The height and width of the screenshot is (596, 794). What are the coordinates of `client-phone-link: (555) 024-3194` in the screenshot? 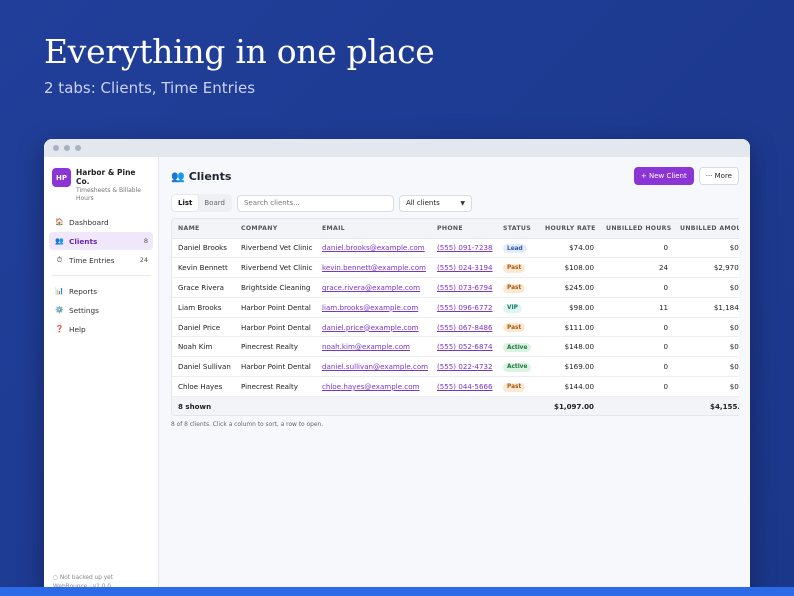 It's located at (464, 267).